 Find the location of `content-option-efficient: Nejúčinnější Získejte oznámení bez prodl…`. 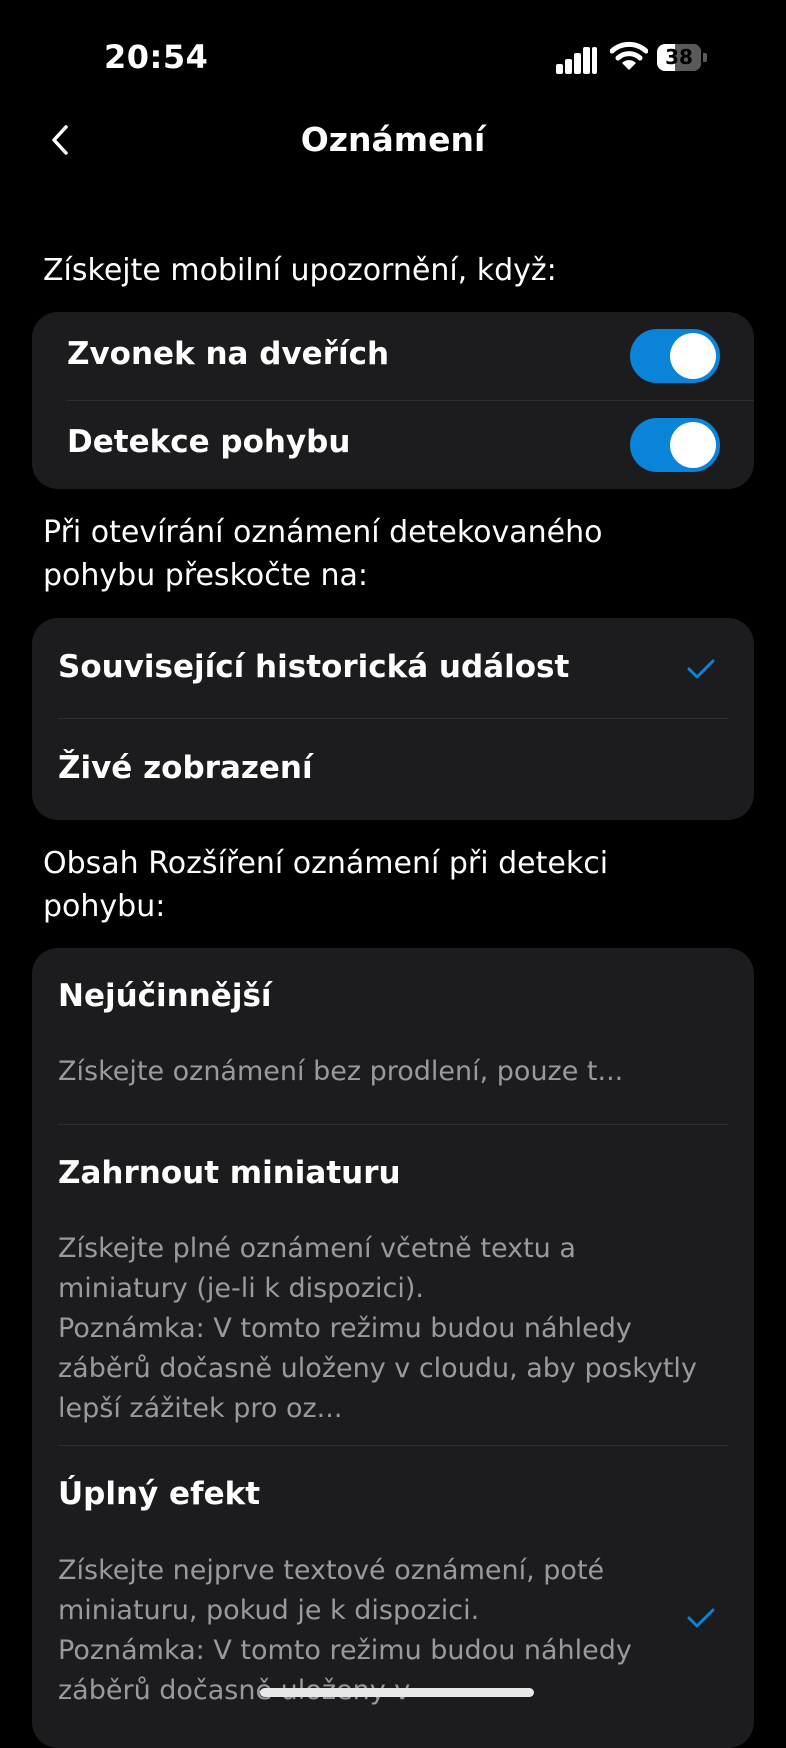

content-option-efficient: Nejúčinnější Získejte oznámení bez prodl… is located at coordinates (393, 1036).